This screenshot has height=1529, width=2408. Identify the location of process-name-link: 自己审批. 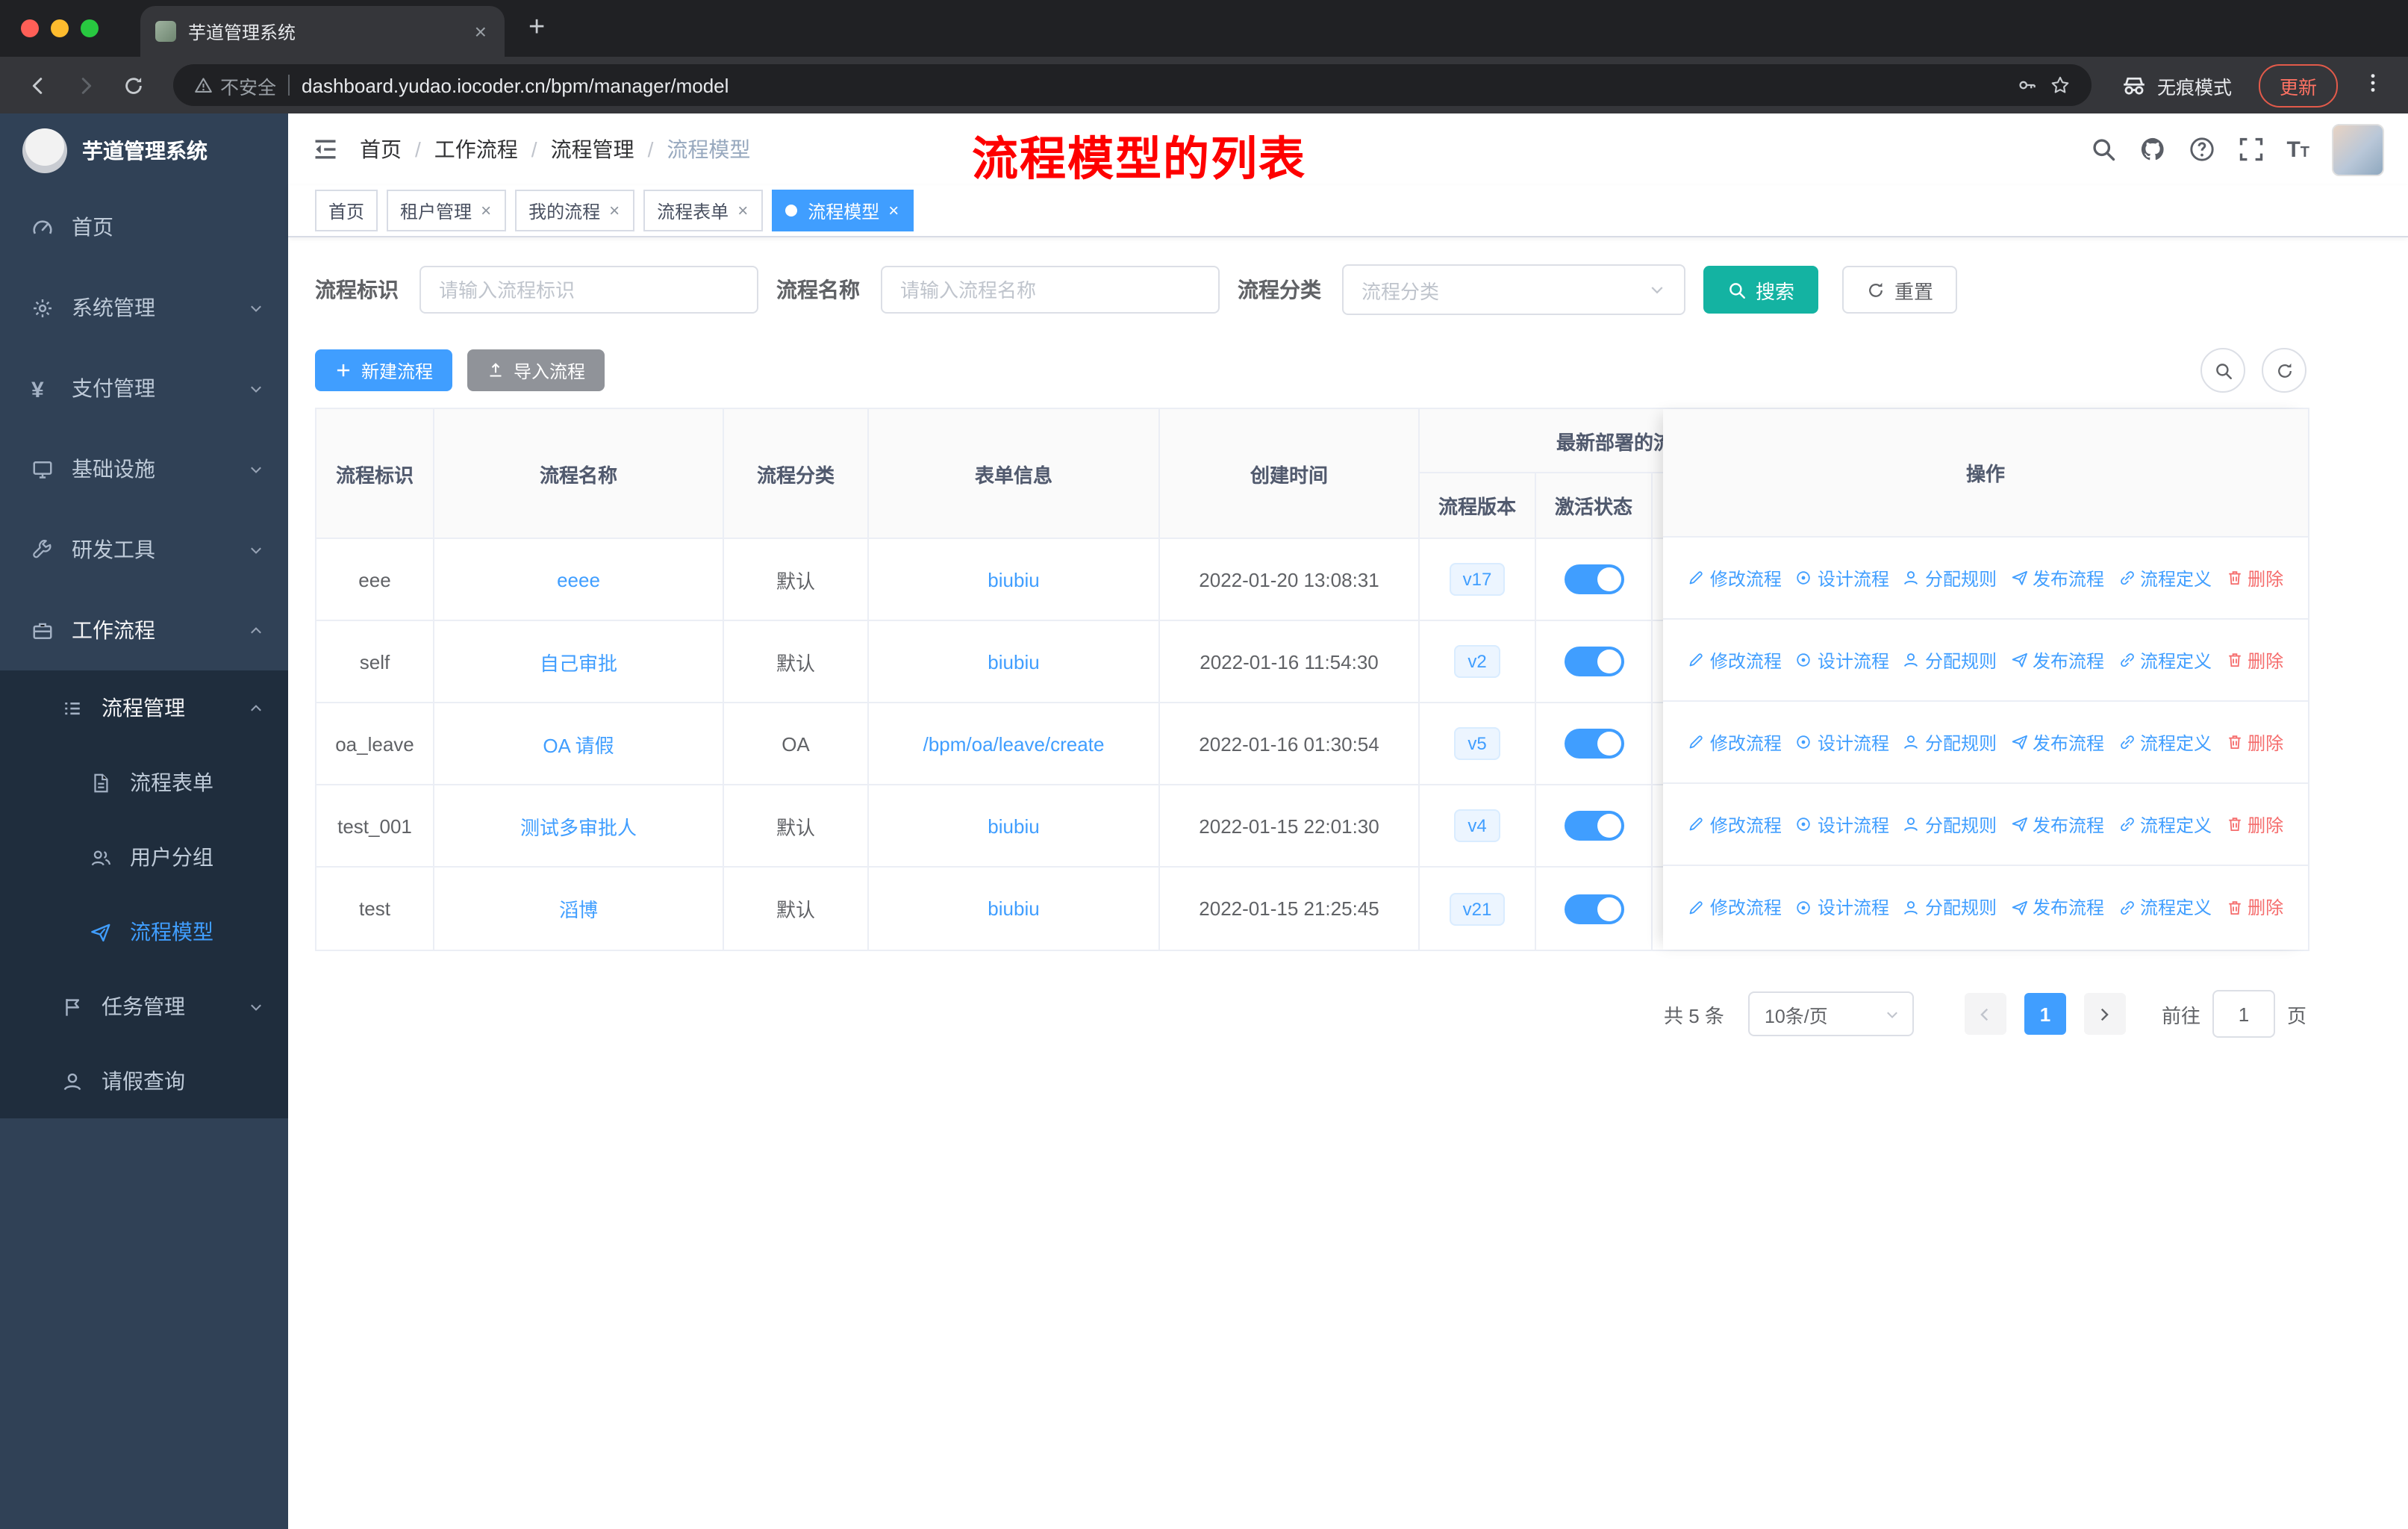
(578, 661).